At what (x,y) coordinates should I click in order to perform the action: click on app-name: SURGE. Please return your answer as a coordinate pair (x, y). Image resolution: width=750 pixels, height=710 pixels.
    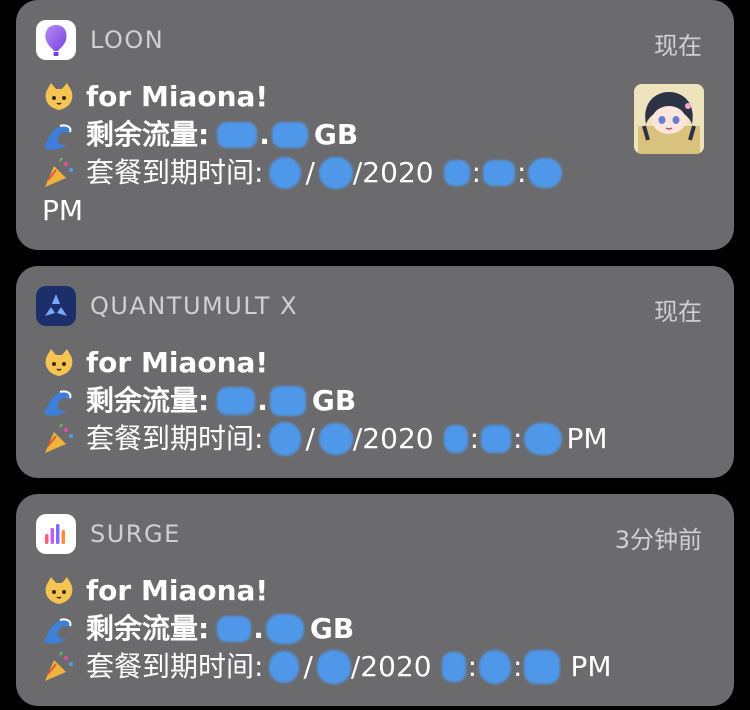
    Looking at the image, I should click on (135, 534).